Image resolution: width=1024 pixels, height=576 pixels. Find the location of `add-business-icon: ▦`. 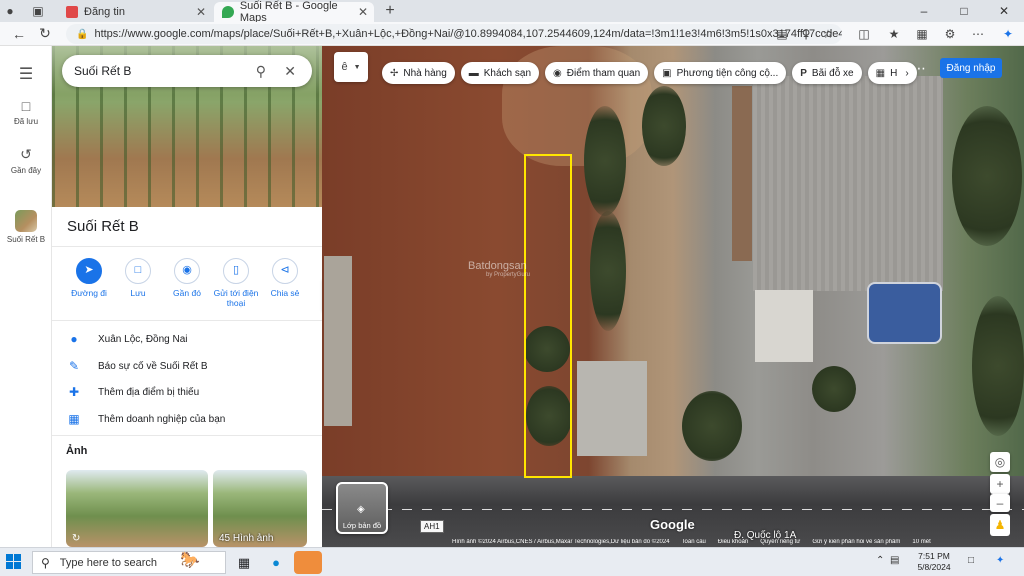

add-business-icon: ▦ is located at coordinates (74, 419).